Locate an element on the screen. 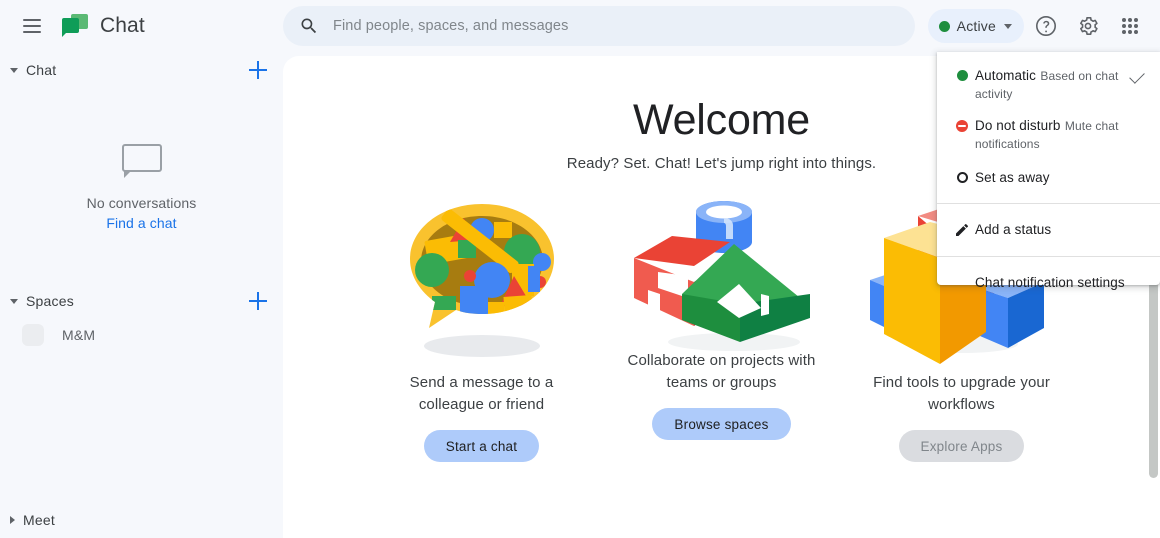 Image resolution: width=1160 pixels, height=538 pixels. help-circle-icon is located at coordinates (1046, 26).